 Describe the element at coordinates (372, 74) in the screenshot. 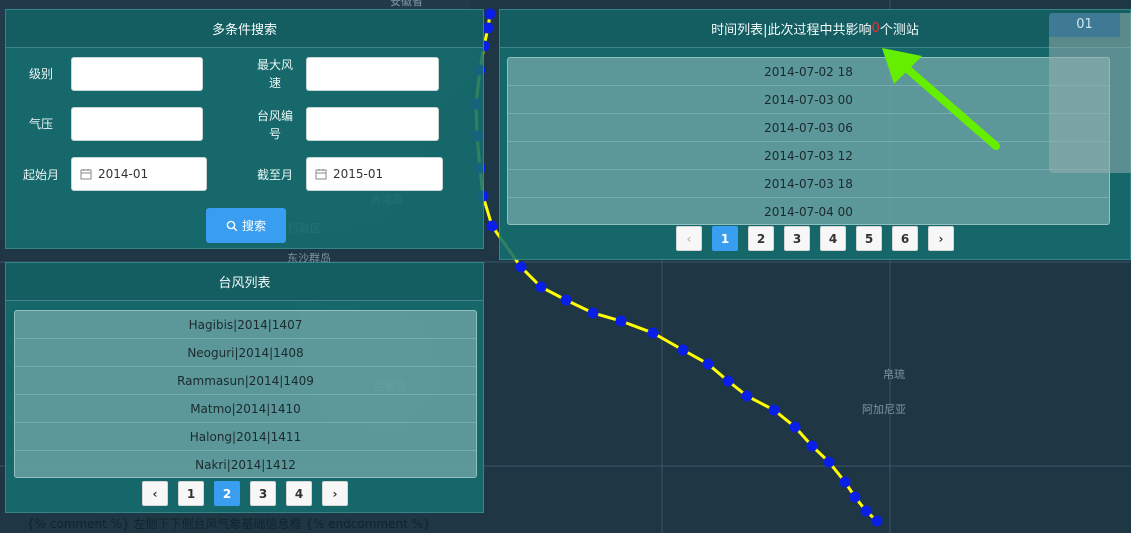

I see `max-wind-input` at that location.